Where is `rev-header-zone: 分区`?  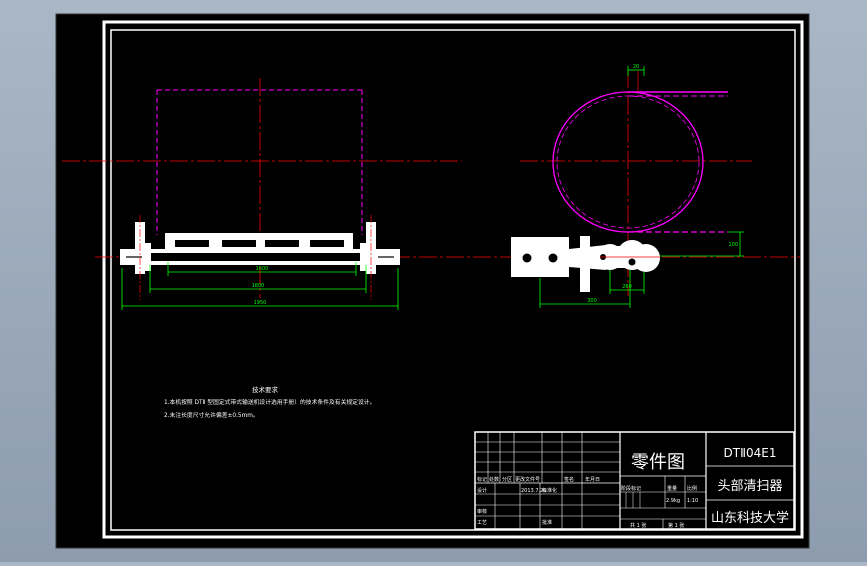 rev-header-zone: 分区 is located at coordinates (507, 479).